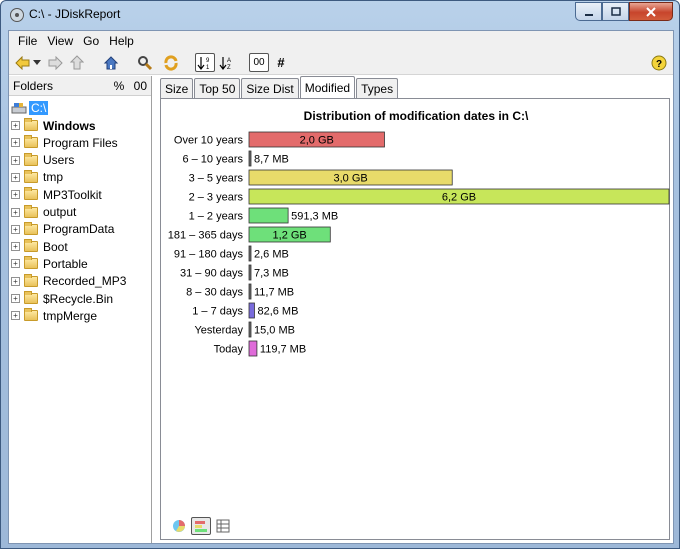 Image resolution: width=680 pixels, height=549 pixels. I want to click on show-size-button: 00, so click(259, 62).